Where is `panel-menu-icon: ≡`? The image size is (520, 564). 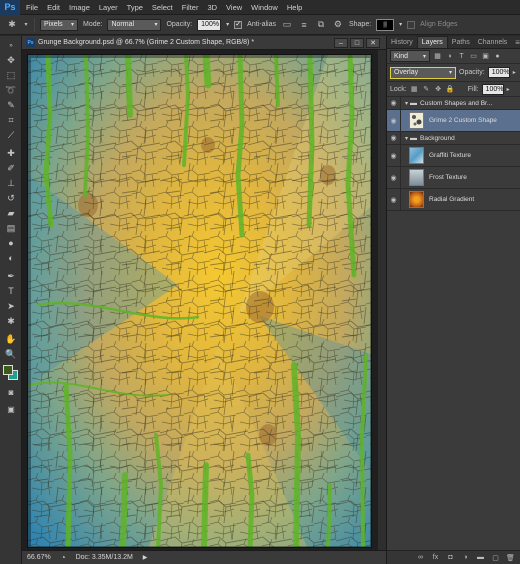 panel-menu-icon: ≡ is located at coordinates (515, 42).